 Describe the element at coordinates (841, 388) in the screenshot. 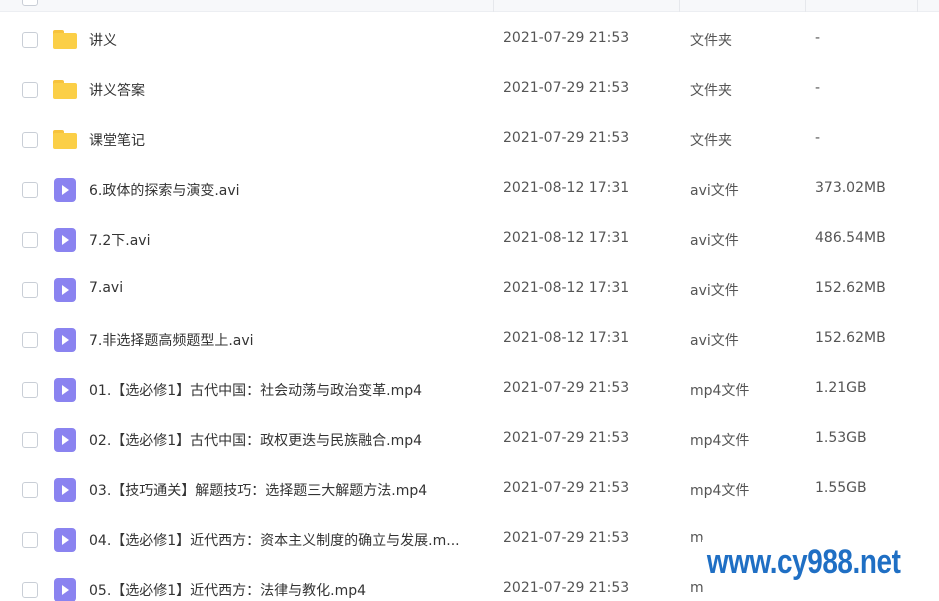

I see `file-size: 1.21GB` at that location.